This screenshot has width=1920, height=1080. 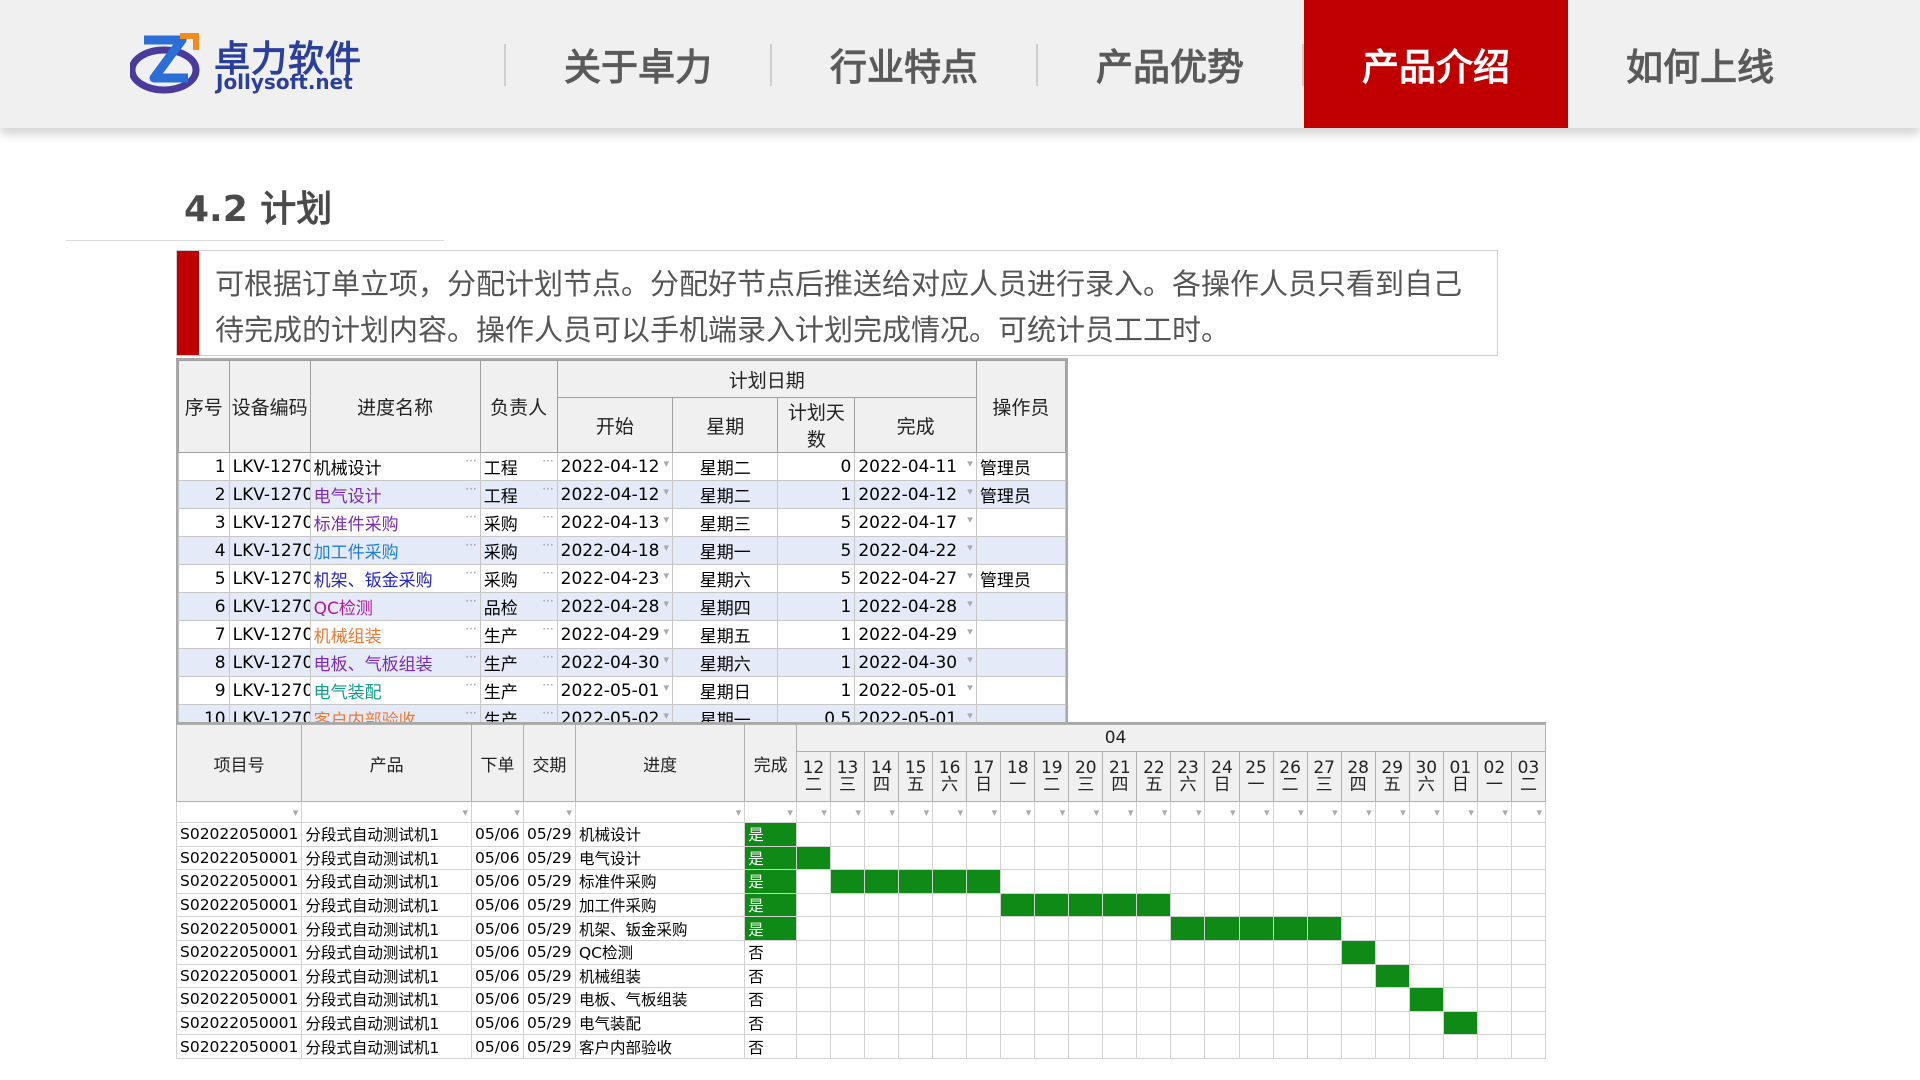 I want to click on col-days: 计划天数, so click(x=816, y=425).